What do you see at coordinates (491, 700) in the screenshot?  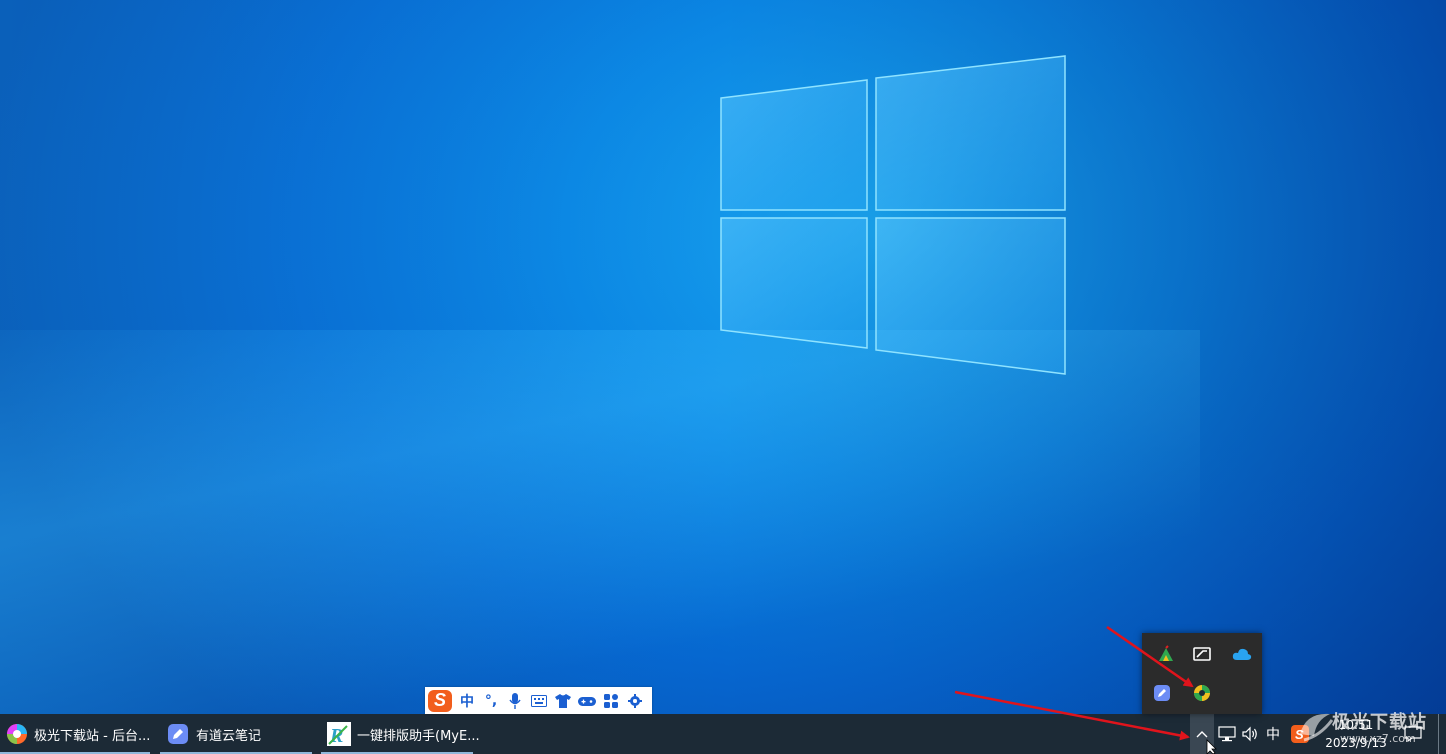 I see `ime-punctuation-toggle: °,` at bounding box center [491, 700].